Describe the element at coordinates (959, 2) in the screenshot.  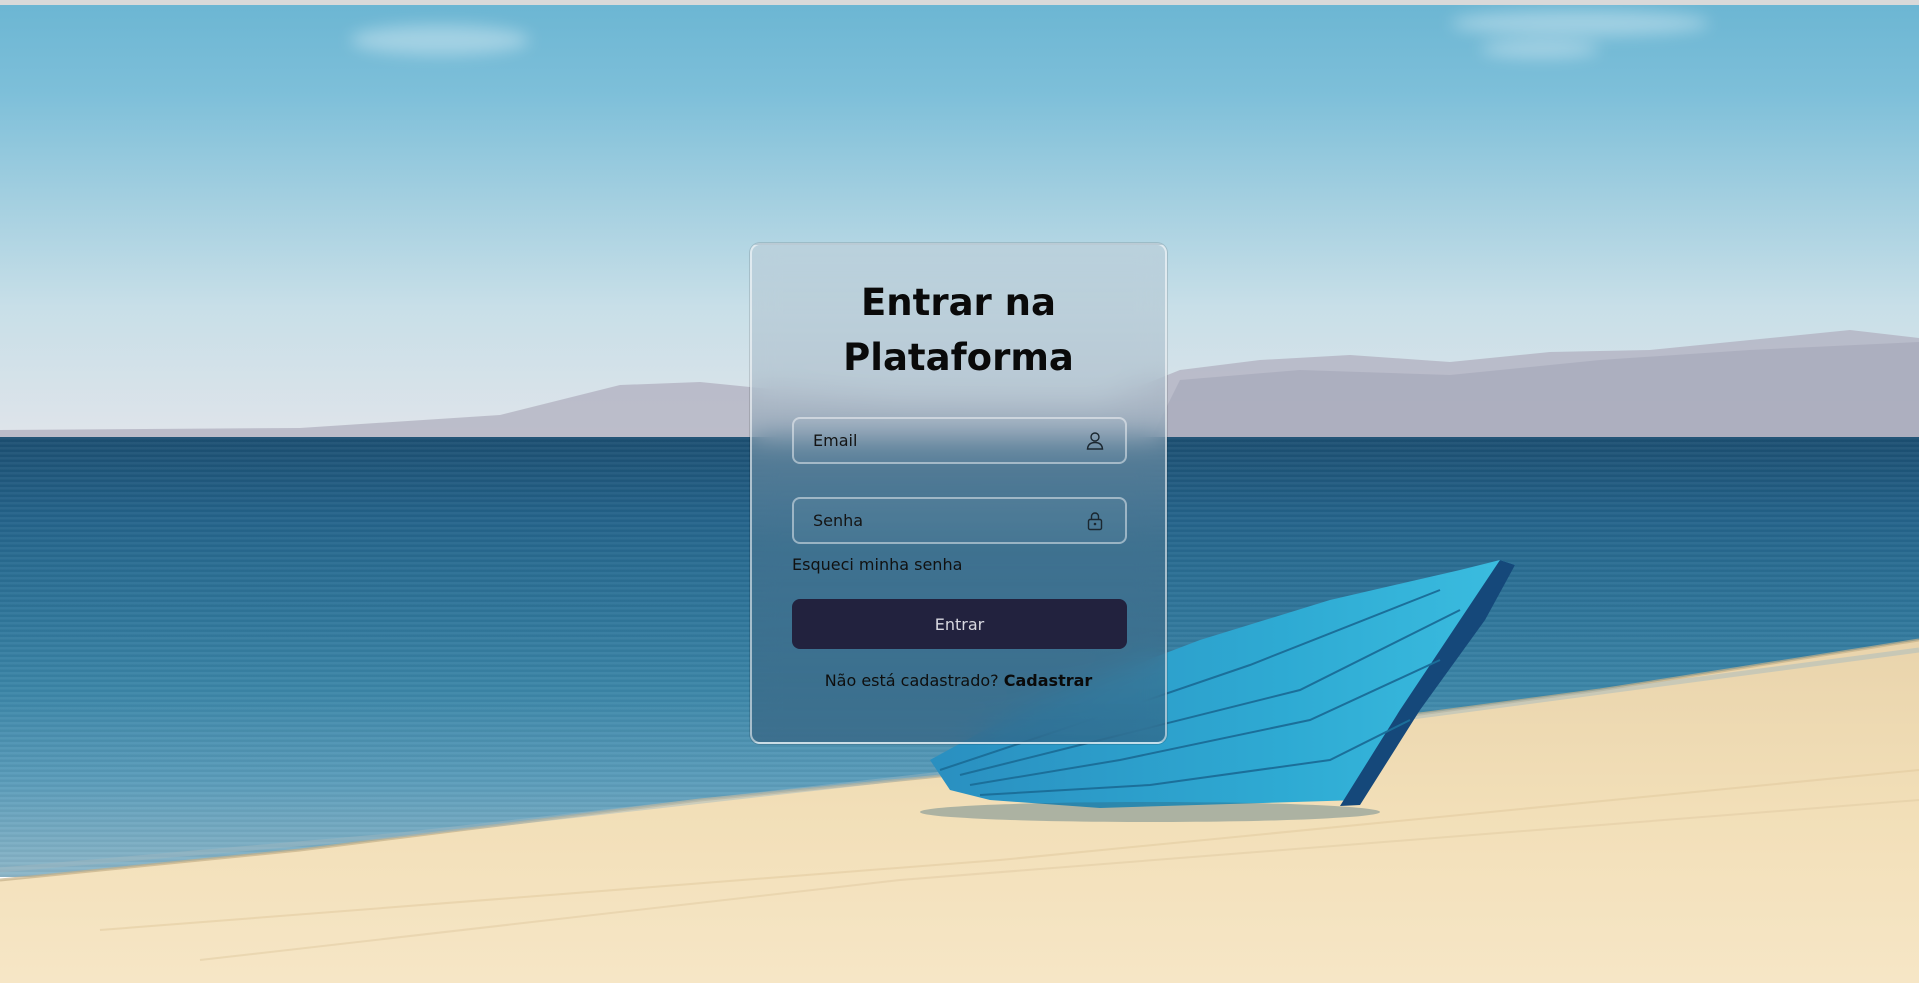
I see `top-strip` at that location.